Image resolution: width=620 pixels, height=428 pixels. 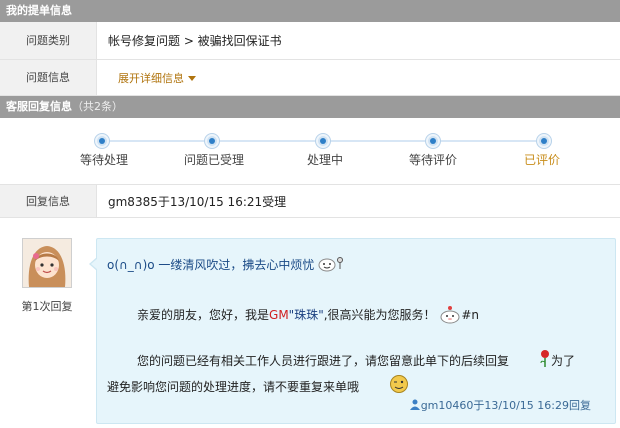 What do you see at coordinates (47, 306) in the screenshot?
I see `reply-number-label: 第1次回复` at bounding box center [47, 306].